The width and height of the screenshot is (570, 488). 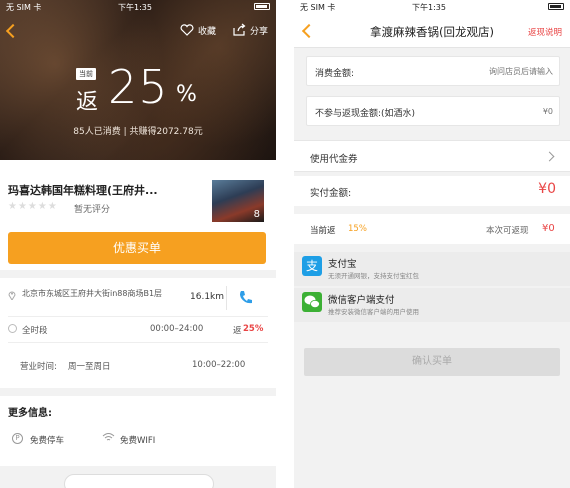 I want to click on hours-time: 10:00–22:00, so click(x=219, y=365).